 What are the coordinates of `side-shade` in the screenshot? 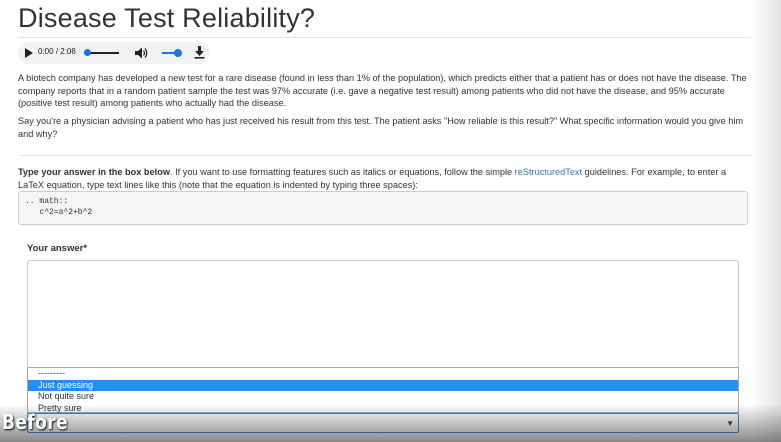 It's located at (766, 221).